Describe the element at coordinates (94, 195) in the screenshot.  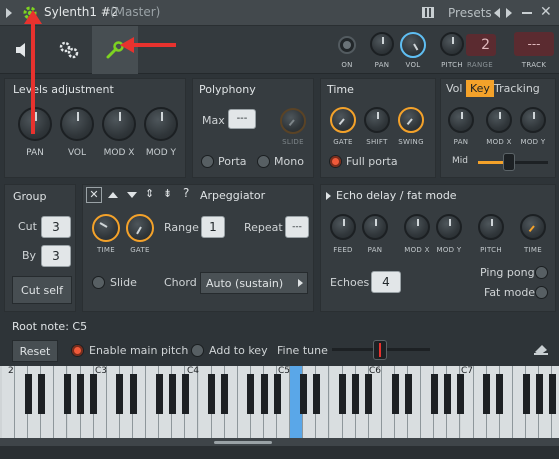
I see `arp-close-icon: ✕` at that location.